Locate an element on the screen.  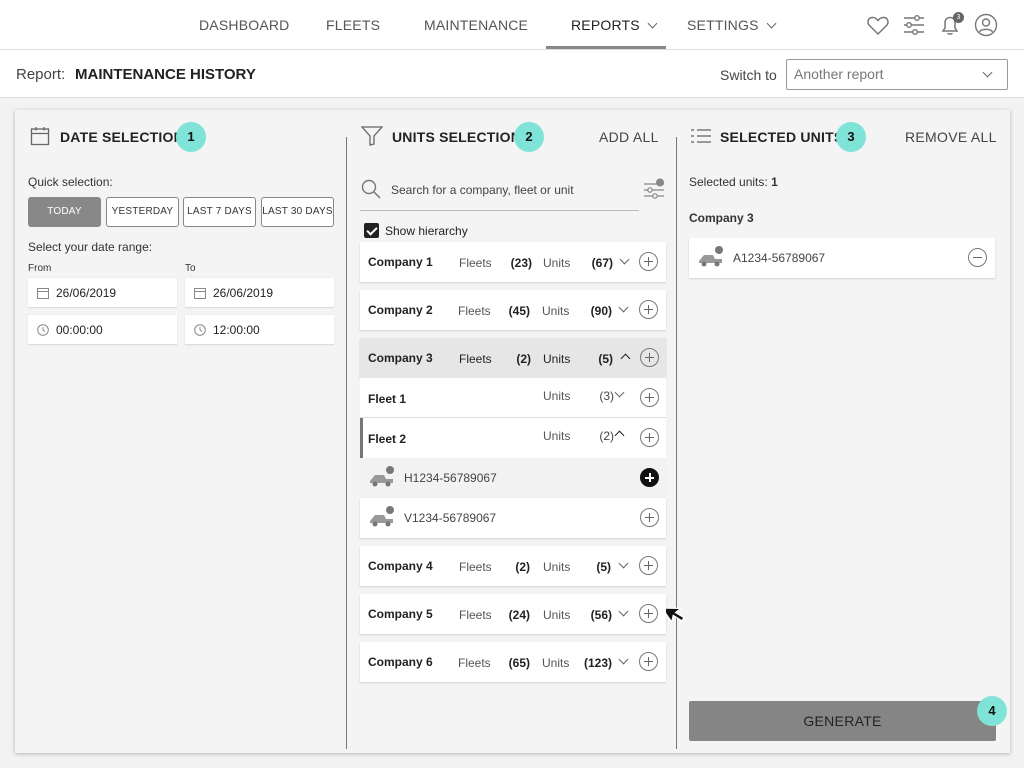
to-time-field: 12:00:00 is located at coordinates (259, 330).